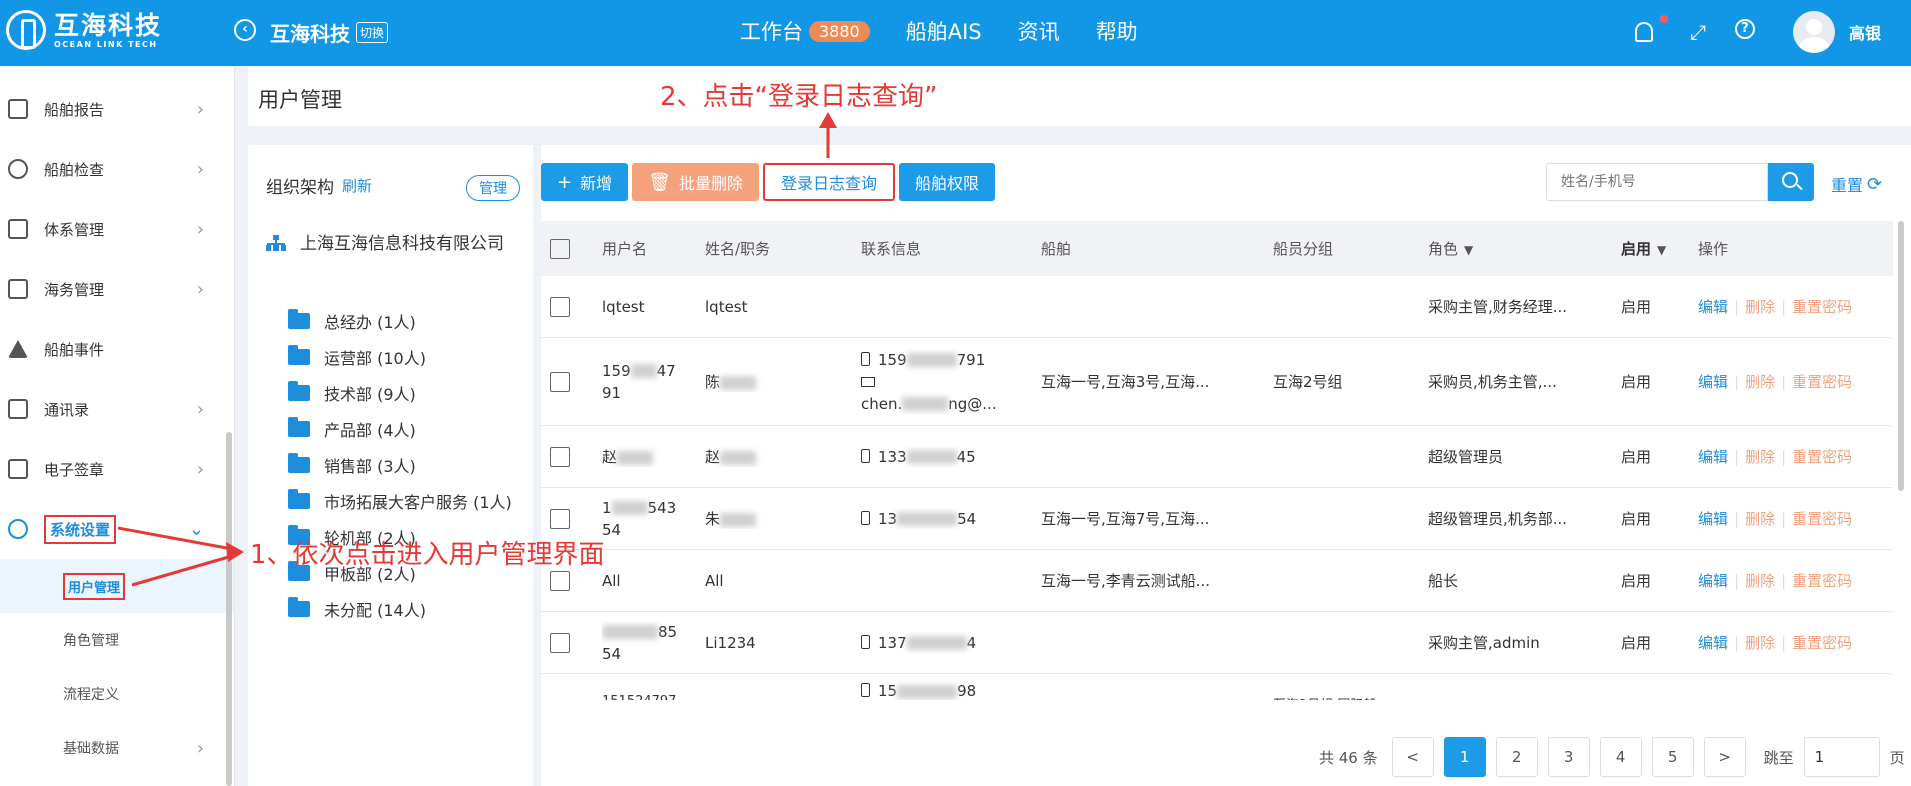 This screenshot has height=786, width=1911. What do you see at coordinates (623, 306) in the screenshot?
I see `cell-username: lqtest` at bounding box center [623, 306].